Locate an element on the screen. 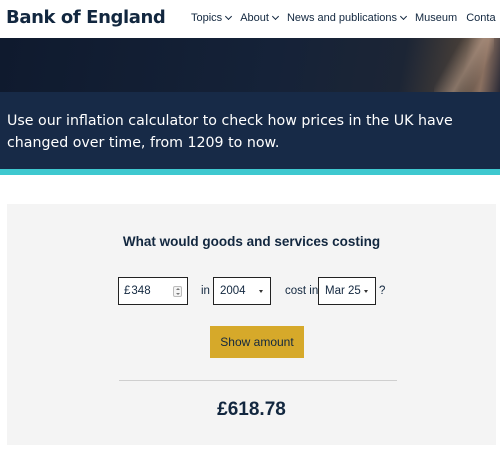 This screenshot has width=500, height=453. target-date-select: Mar 25 is located at coordinates (347, 291).